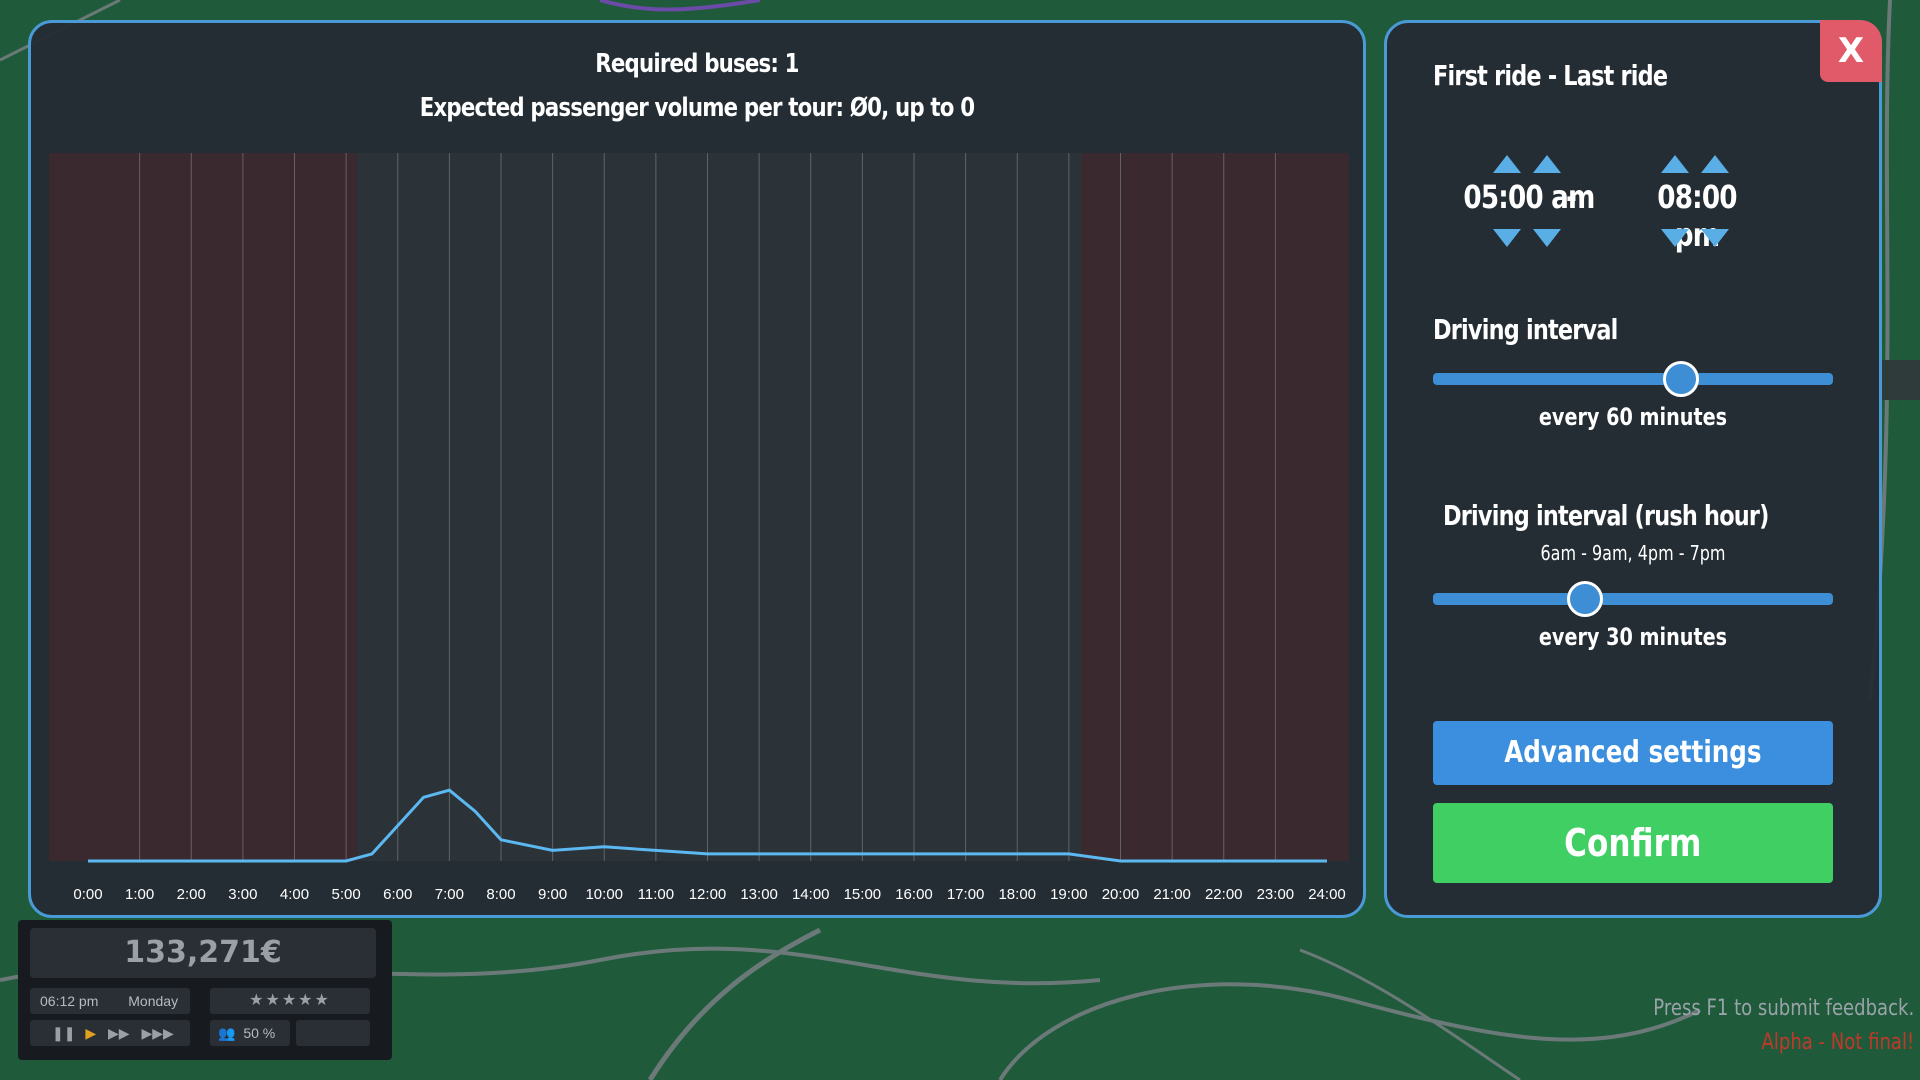  I want to click on x-tick-label: 0:00, so click(87, 894).